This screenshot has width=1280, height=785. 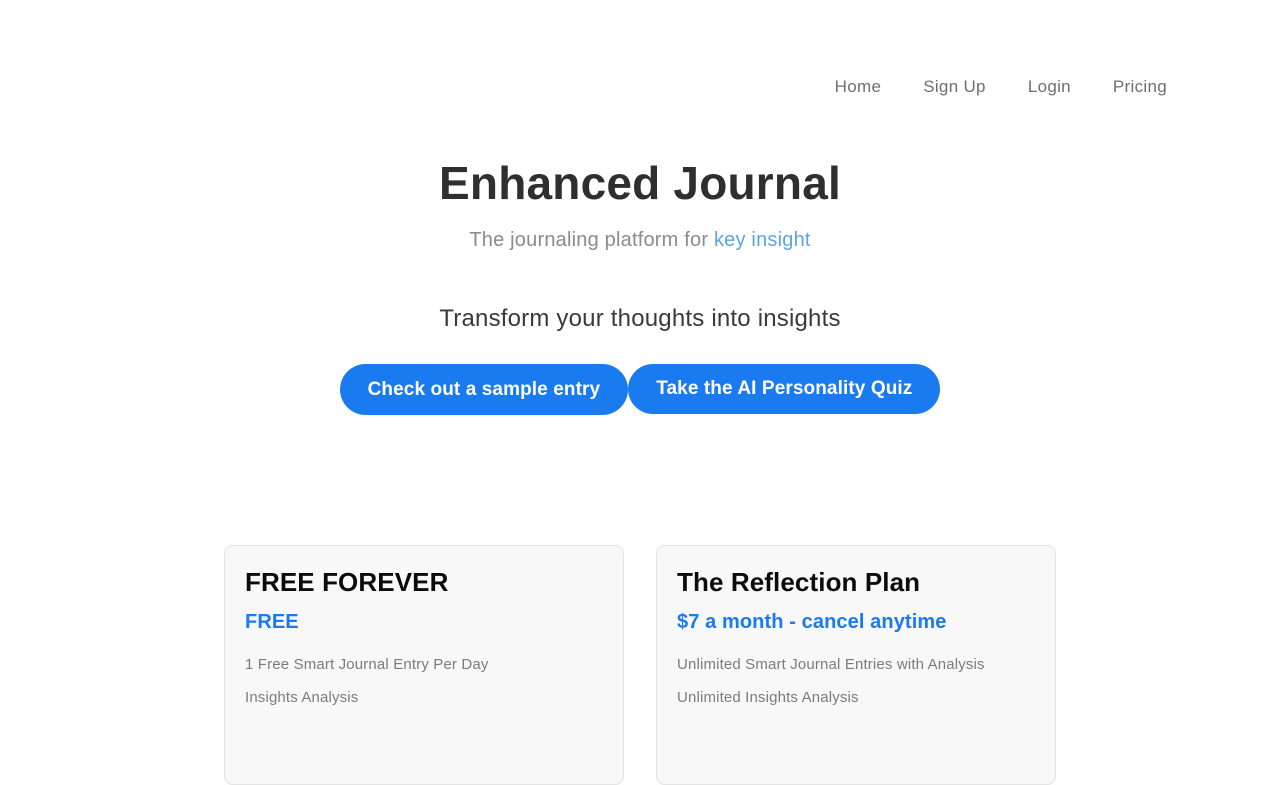 What do you see at coordinates (484, 389) in the screenshot?
I see `sample-entry-button: Check out a sample entry` at bounding box center [484, 389].